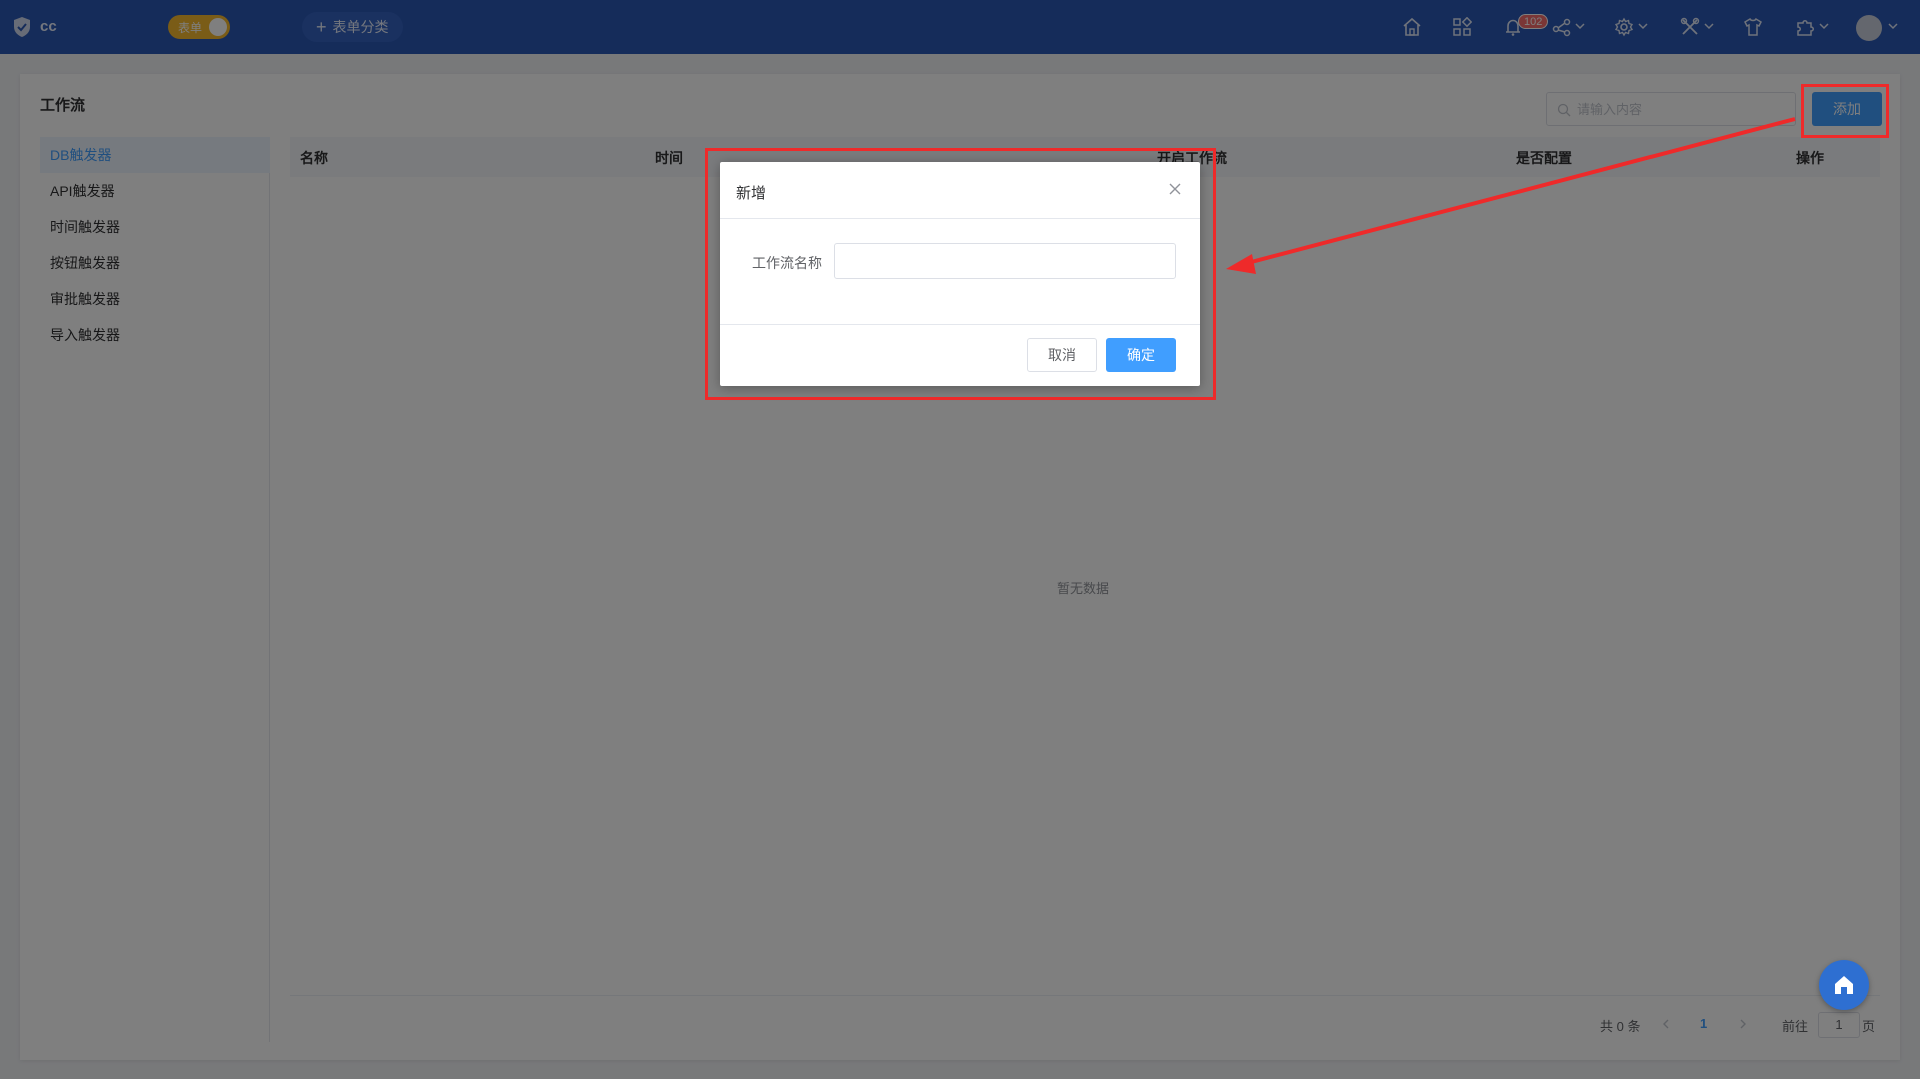 This screenshot has height=1079, width=1920. What do you see at coordinates (960, 274) in the screenshot?
I see `annotation-highlight-dialog` at bounding box center [960, 274].